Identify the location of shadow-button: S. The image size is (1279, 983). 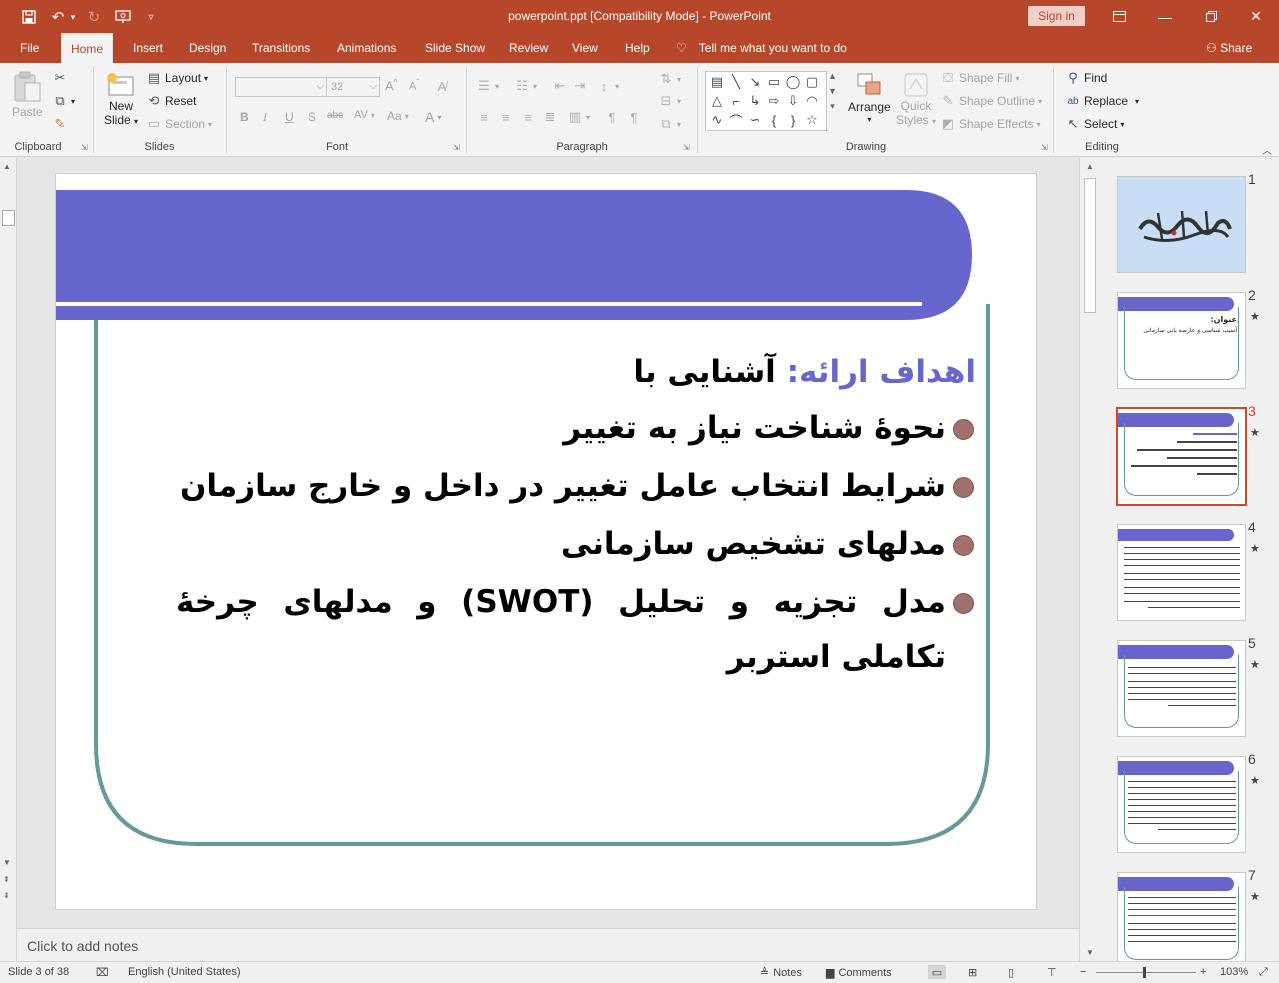
(312, 117).